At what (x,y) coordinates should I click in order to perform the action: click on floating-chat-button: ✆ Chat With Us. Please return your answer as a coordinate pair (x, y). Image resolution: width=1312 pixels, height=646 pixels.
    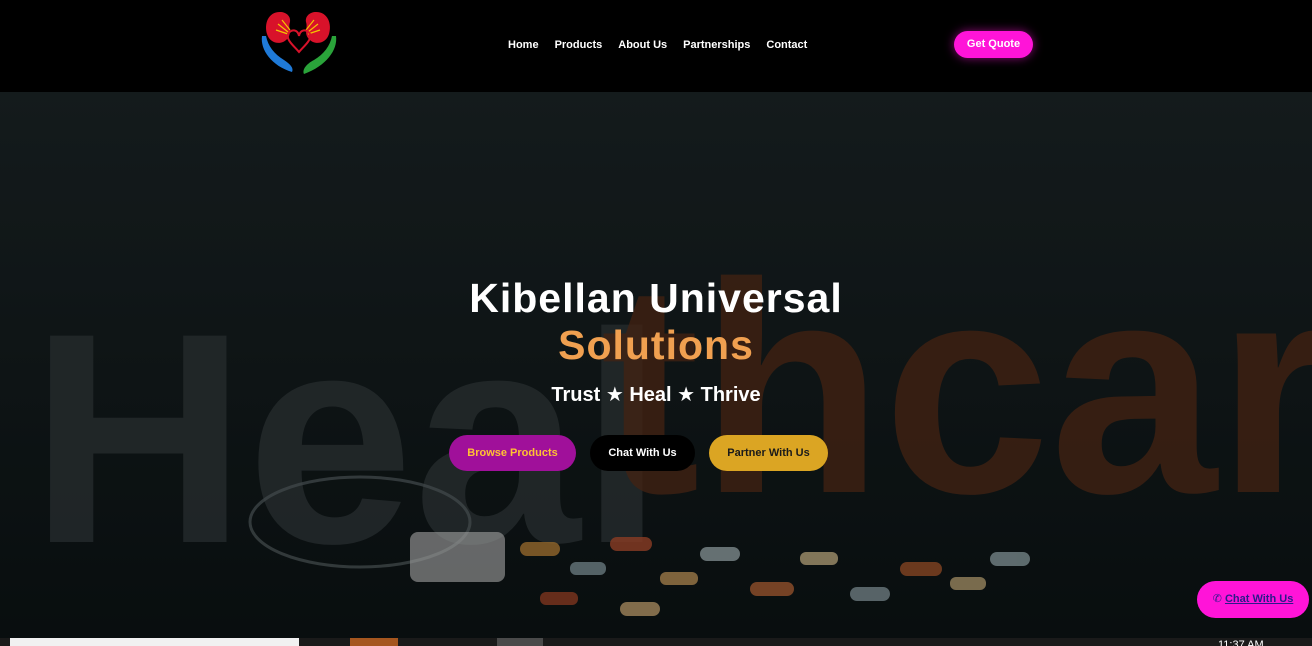
    Looking at the image, I should click on (1253, 599).